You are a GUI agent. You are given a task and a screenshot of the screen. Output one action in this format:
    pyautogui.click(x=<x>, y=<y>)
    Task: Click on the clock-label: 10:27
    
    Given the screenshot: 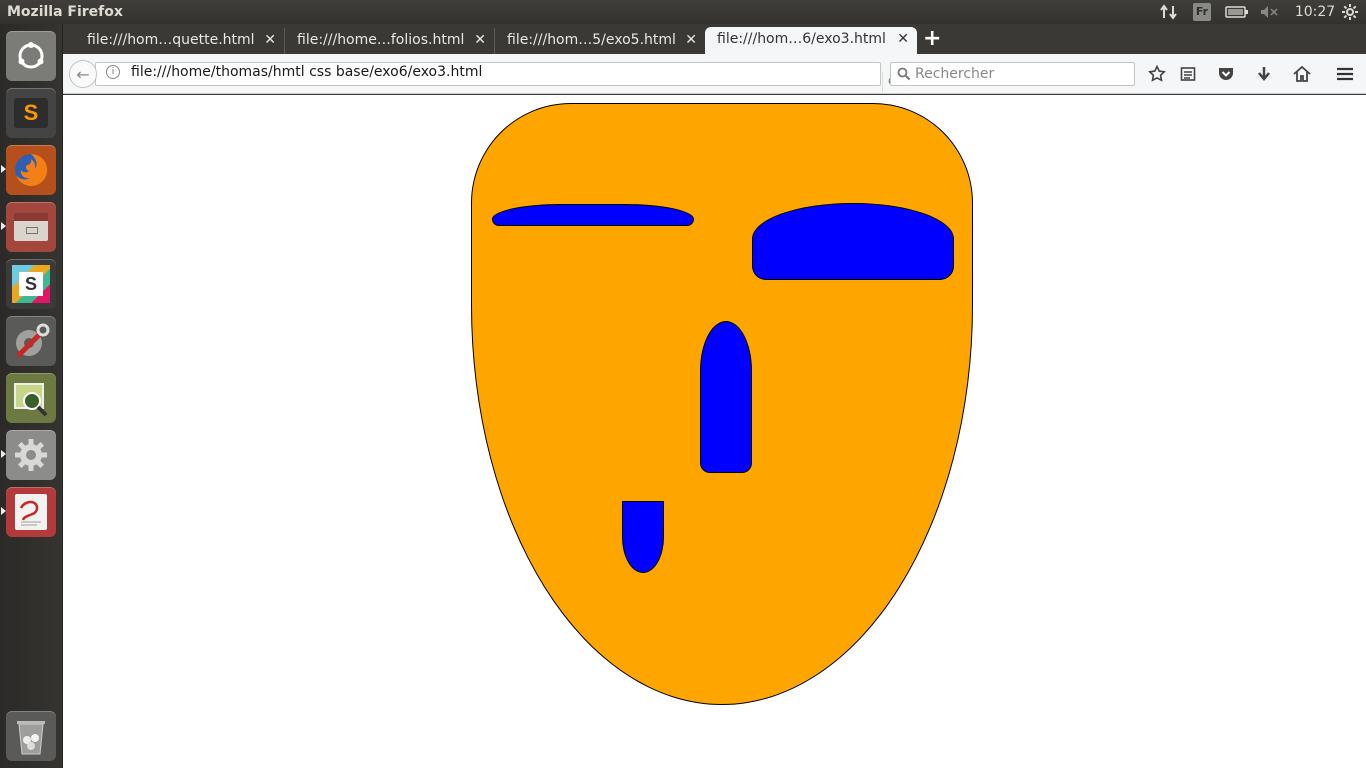 What is the action you would take?
    pyautogui.click(x=1315, y=12)
    